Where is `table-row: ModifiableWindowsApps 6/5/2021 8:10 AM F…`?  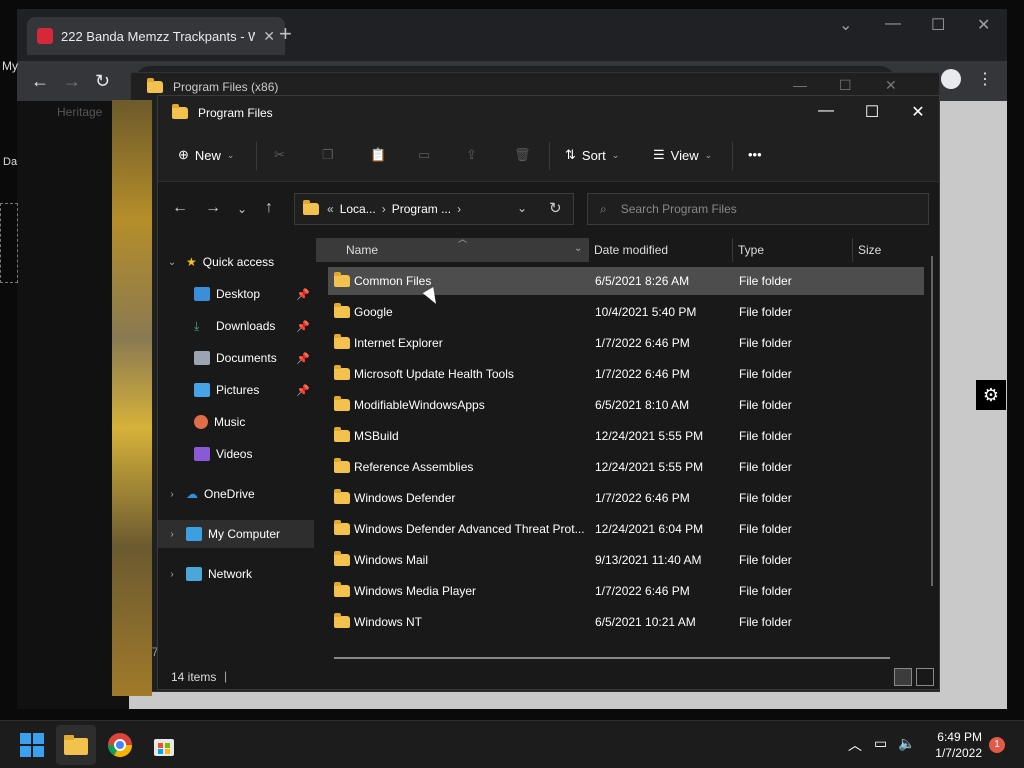 table-row: ModifiableWindowsApps 6/5/2021 8:10 AM F… is located at coordinates (626, 405).